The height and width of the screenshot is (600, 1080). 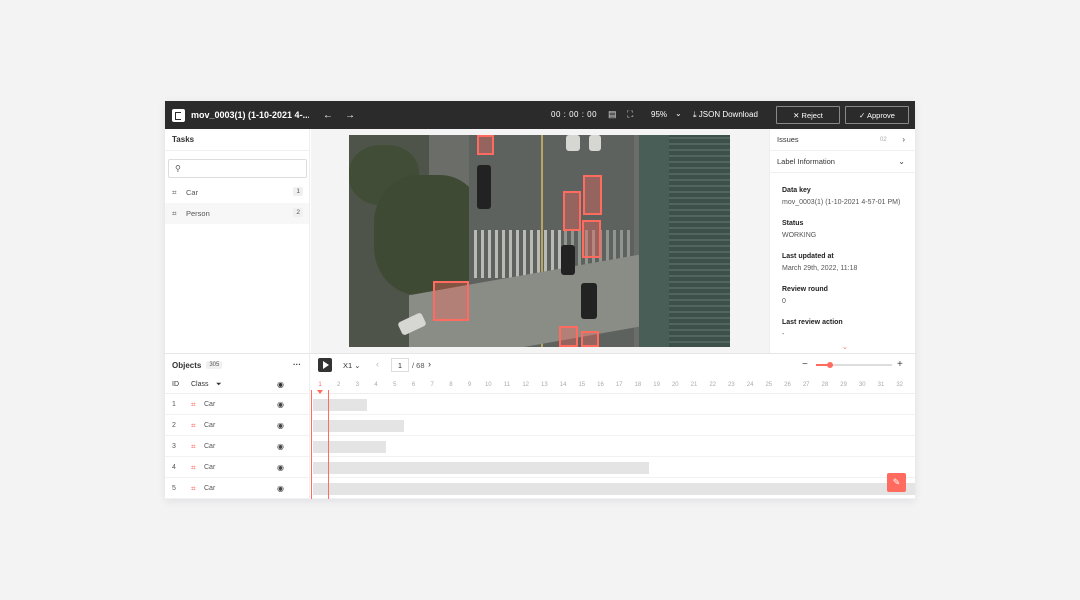 What do you see at coordinates (731, 385) in the screenshot?
I see `frame-tick: 23` at bounding box center [731, 385].